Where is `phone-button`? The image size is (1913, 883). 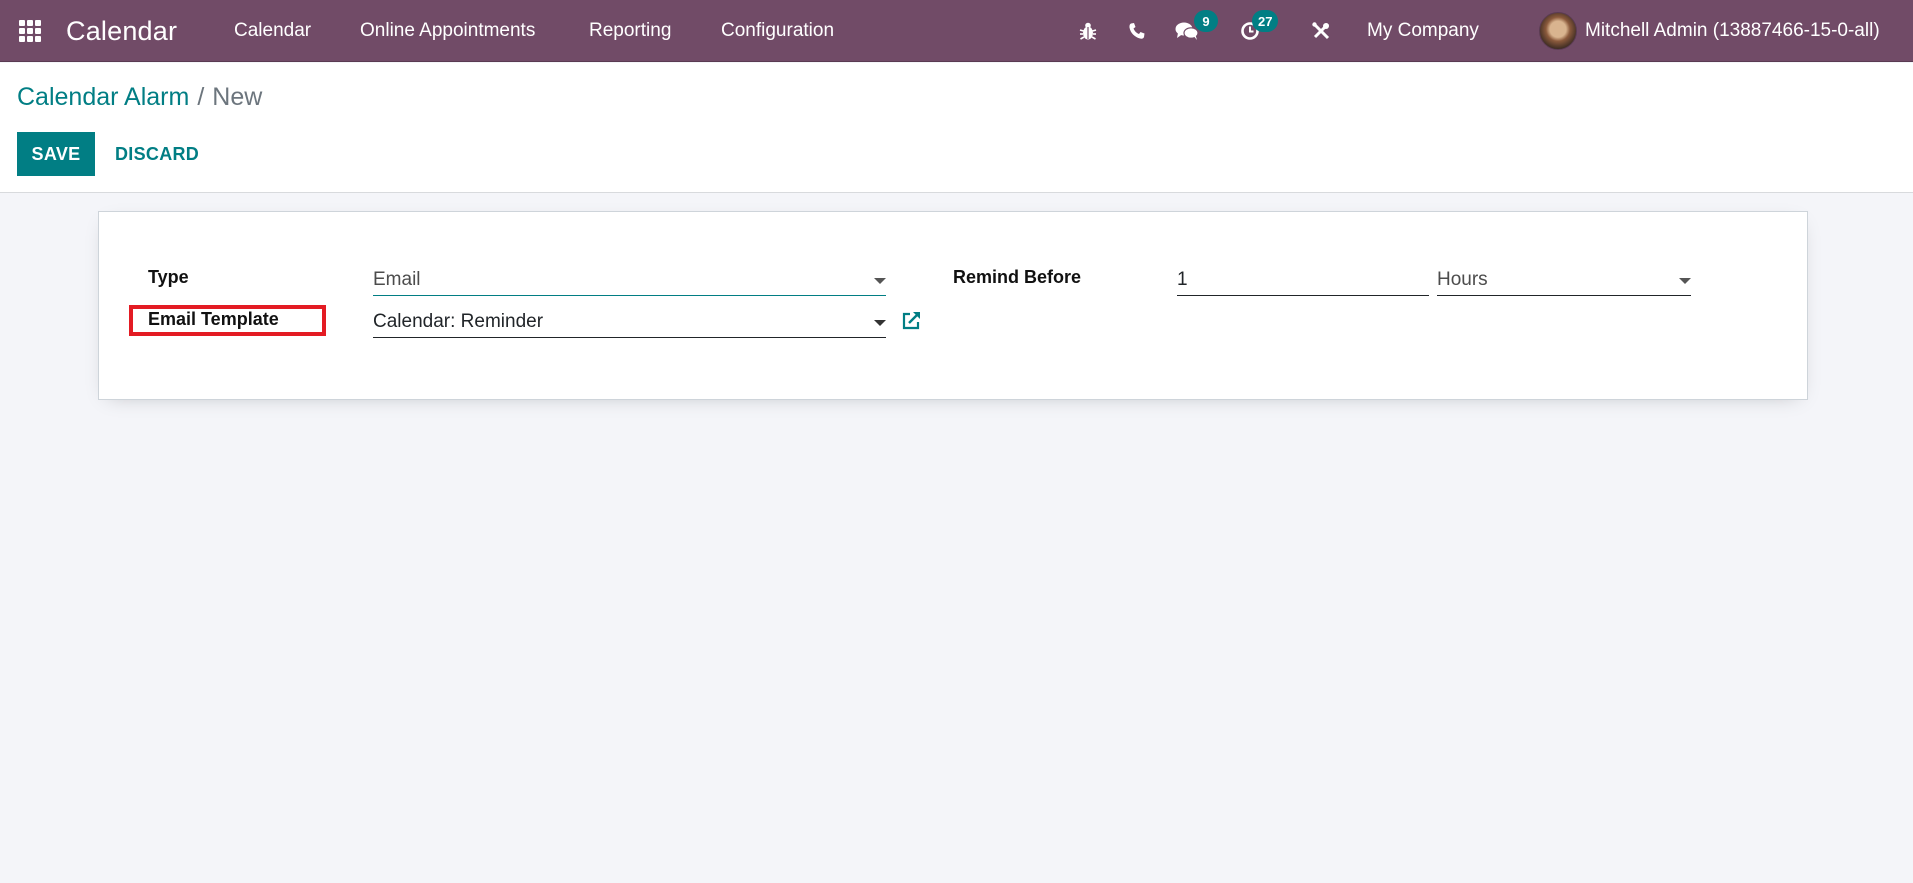
phone-button is located at coordinates (1137, 31).